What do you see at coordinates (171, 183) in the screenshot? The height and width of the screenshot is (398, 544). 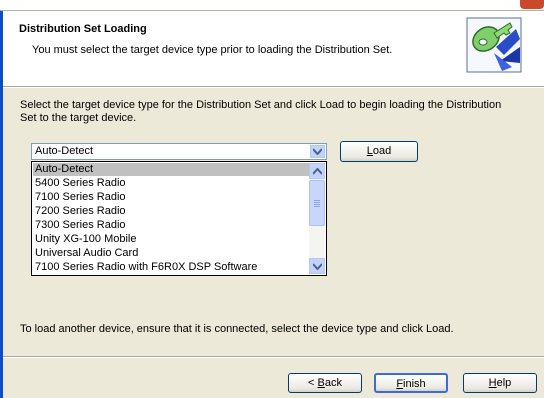 I see `list-item: 5400 Series Radio` at bounding box center [171, 183].